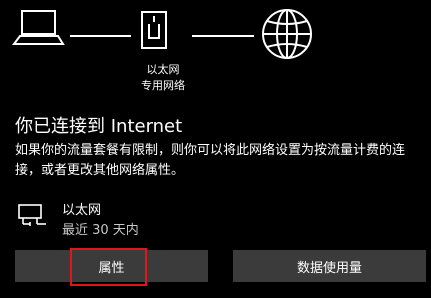 This screenshot has height=298, width=431. What do you see at coordinates (82, 210) in the screenshot?
I see `connection-name: 以太网` at bounding box center [82, 210].